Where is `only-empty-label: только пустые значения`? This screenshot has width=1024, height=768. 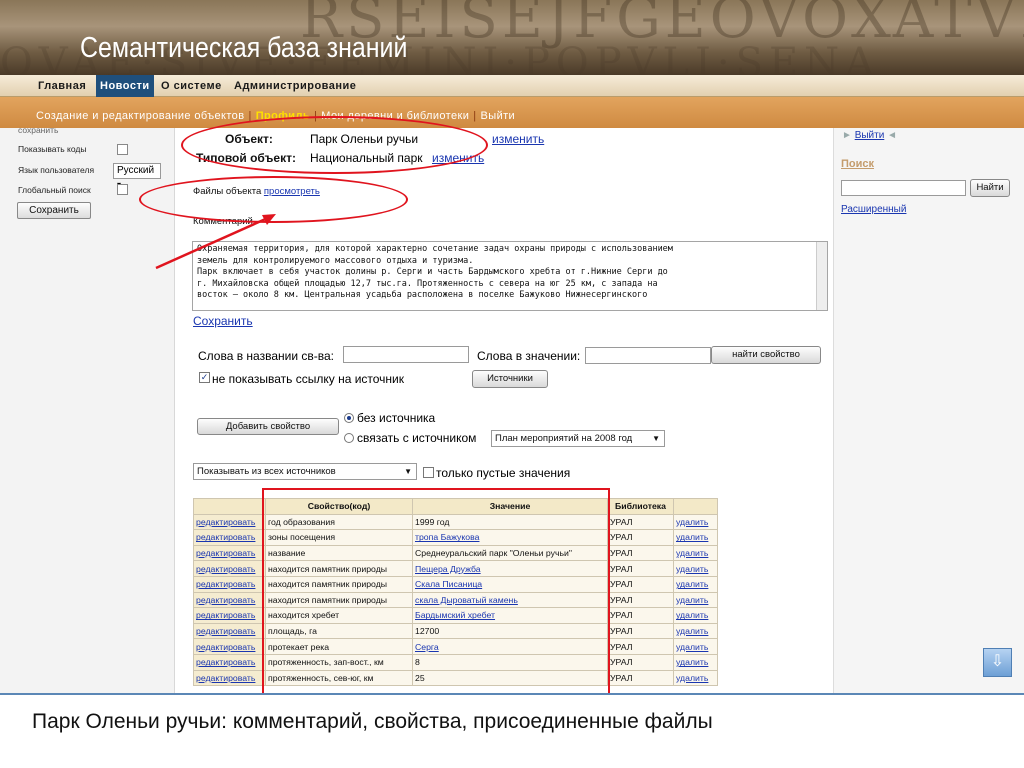
only-empty-label: только пустые значения is located at coordinates (503, 473).